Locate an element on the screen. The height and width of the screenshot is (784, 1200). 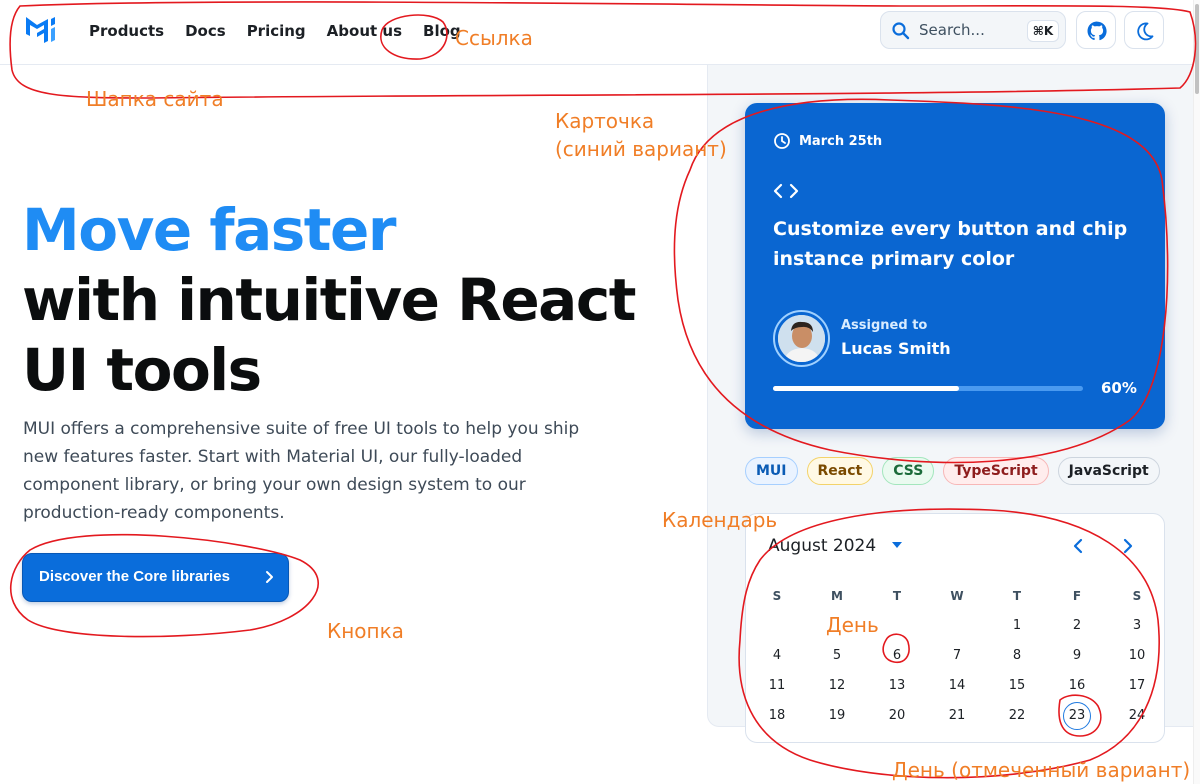
calendar-day-label: 7 is located at coordinates (957, 655).